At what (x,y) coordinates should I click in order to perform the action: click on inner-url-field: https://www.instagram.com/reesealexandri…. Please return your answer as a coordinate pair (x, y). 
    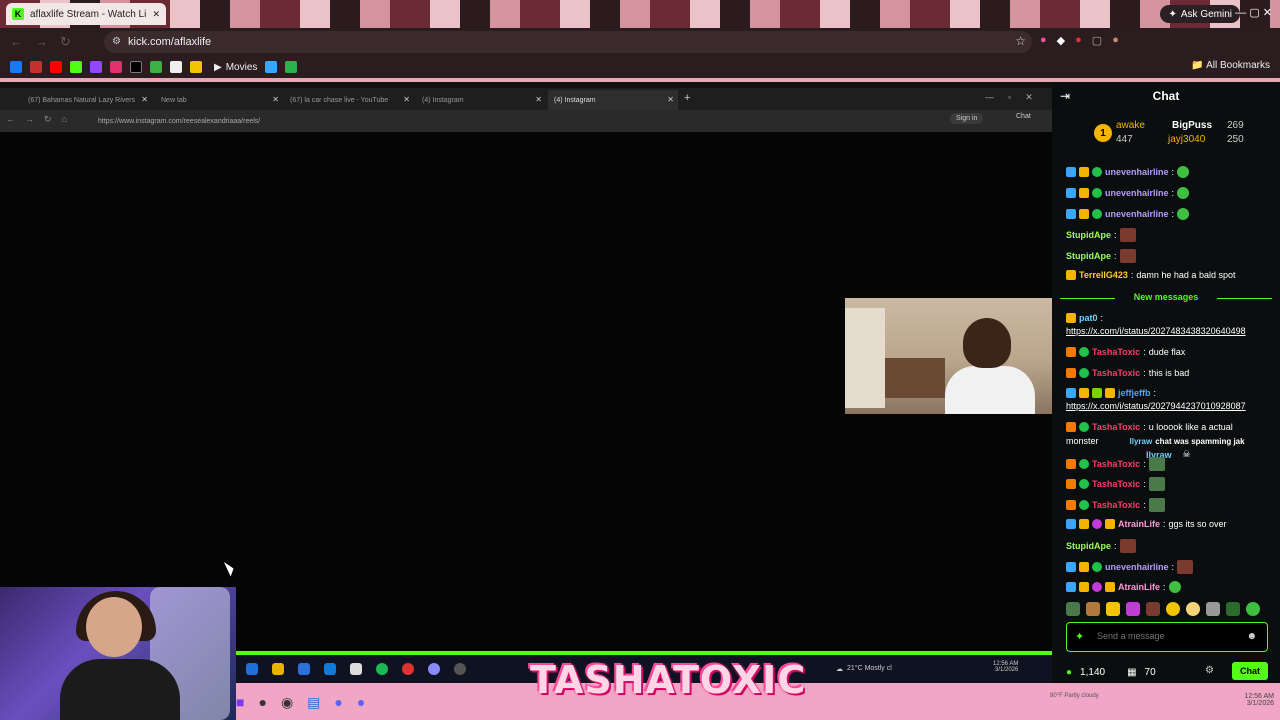
    Looking at the image, I should click on (482, 121).